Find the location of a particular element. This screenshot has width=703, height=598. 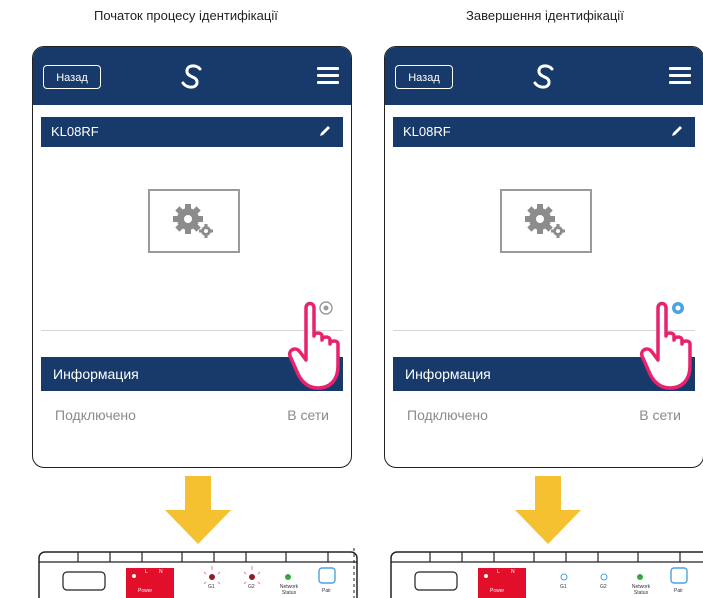

caption-left: Початок процесу ідентифікації is located at coordinates (186, 15).